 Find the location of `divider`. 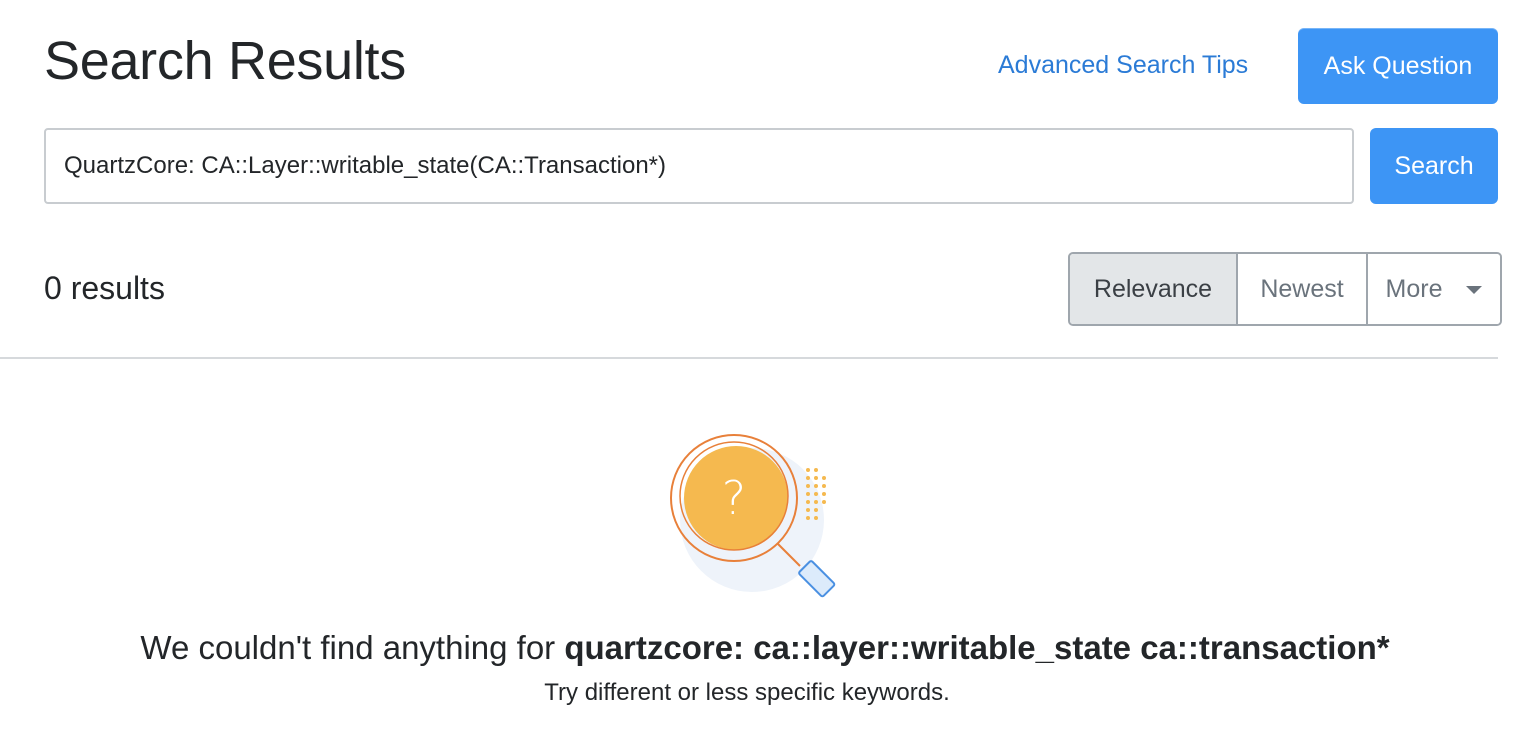

divider is located at coordinates (749, 358).